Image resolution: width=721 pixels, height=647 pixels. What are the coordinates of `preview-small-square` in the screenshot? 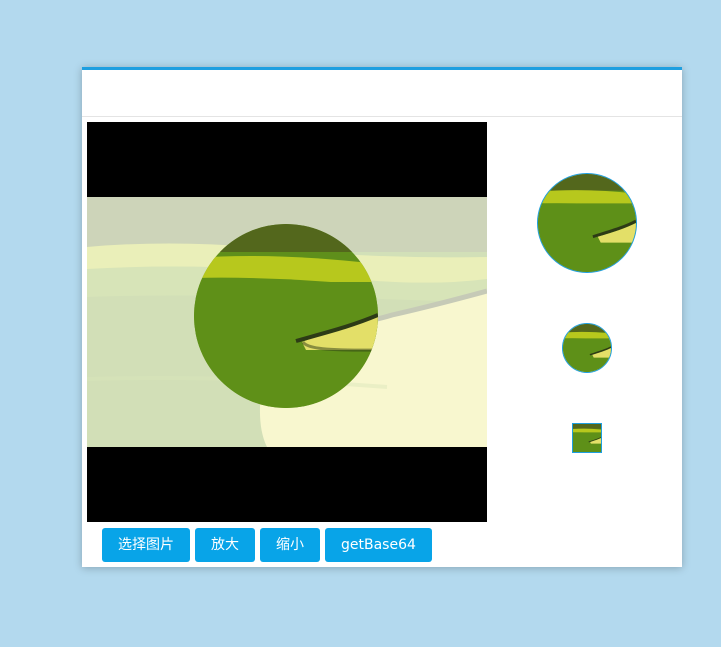 It's located at (587, 438).